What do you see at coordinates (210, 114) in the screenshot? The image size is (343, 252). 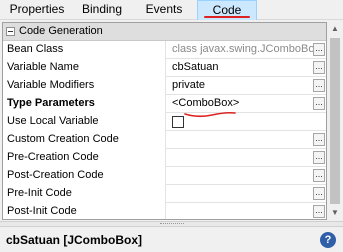 I see `annotation-underline` at bounding box center [210, 114].